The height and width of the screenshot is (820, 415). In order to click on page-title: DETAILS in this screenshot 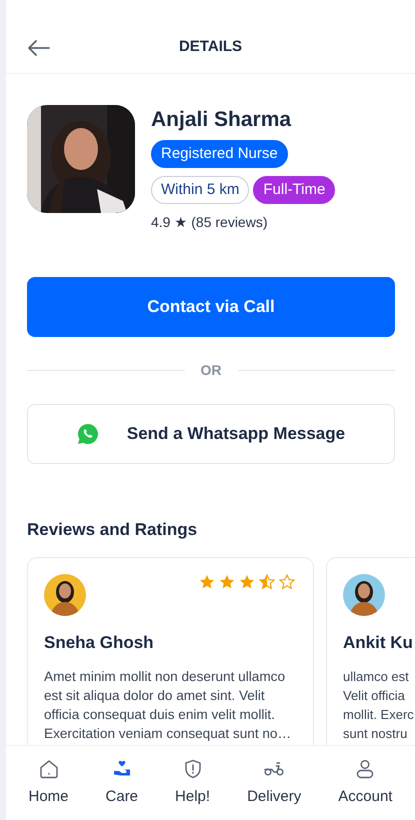, I will do `click(210, 47)`.